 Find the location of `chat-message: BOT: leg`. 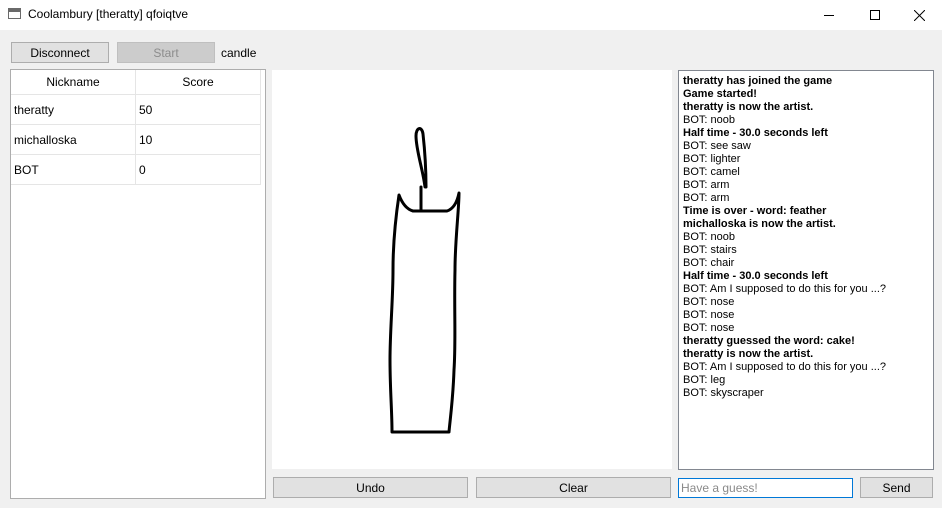

chat-message: BOT: leg is located at coordinates (704, 380).